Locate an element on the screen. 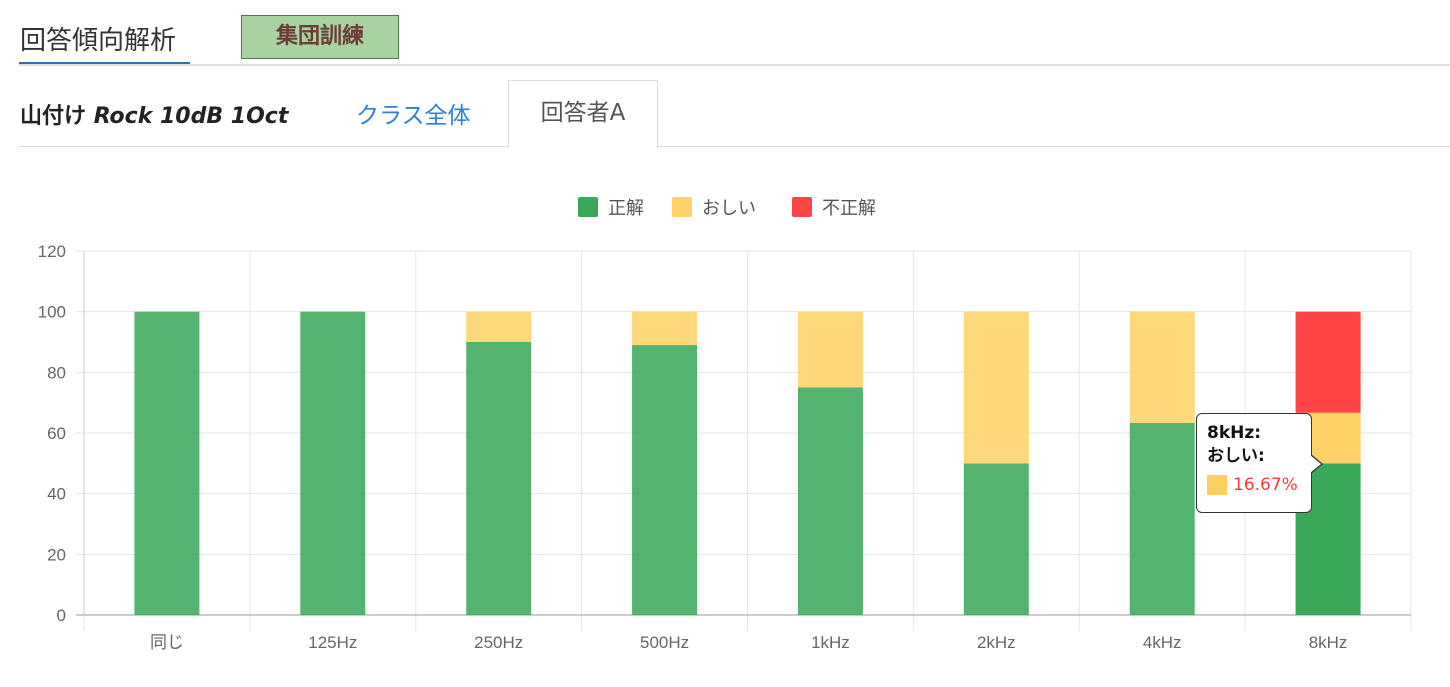 This screenshot has width=1450, height=687. tooltip-value: 16.67% is located at coordinates (1265, 485).